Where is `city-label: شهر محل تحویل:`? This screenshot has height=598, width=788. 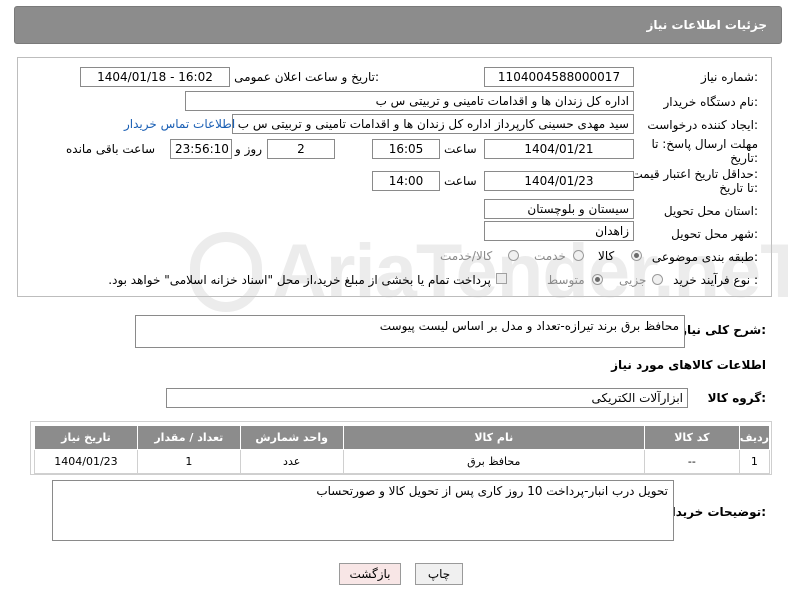
city-label: شهر محل تحویل: is located at coordinates (714, 234).